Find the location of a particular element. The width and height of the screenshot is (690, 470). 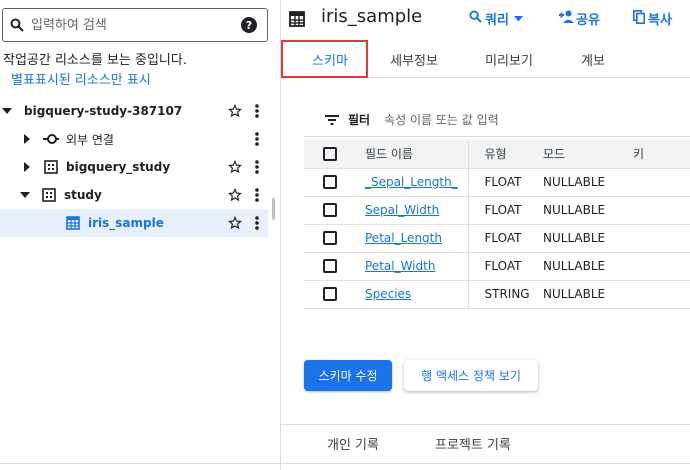

search-input is located at coordinates (136, 25).